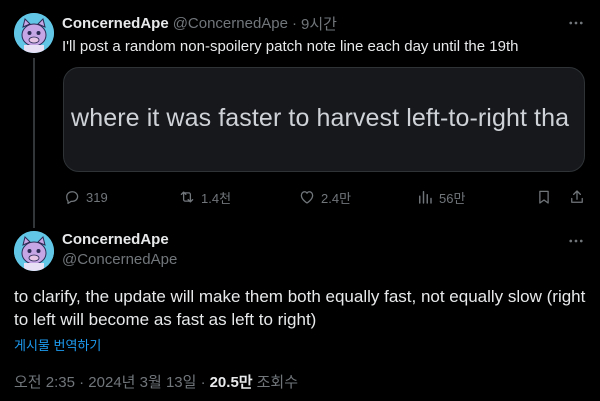 This screenshot has width=600, height=401. Describe the element at coordinates (97, 197) in the screenshot. I see `reply-count: 319` at that location.